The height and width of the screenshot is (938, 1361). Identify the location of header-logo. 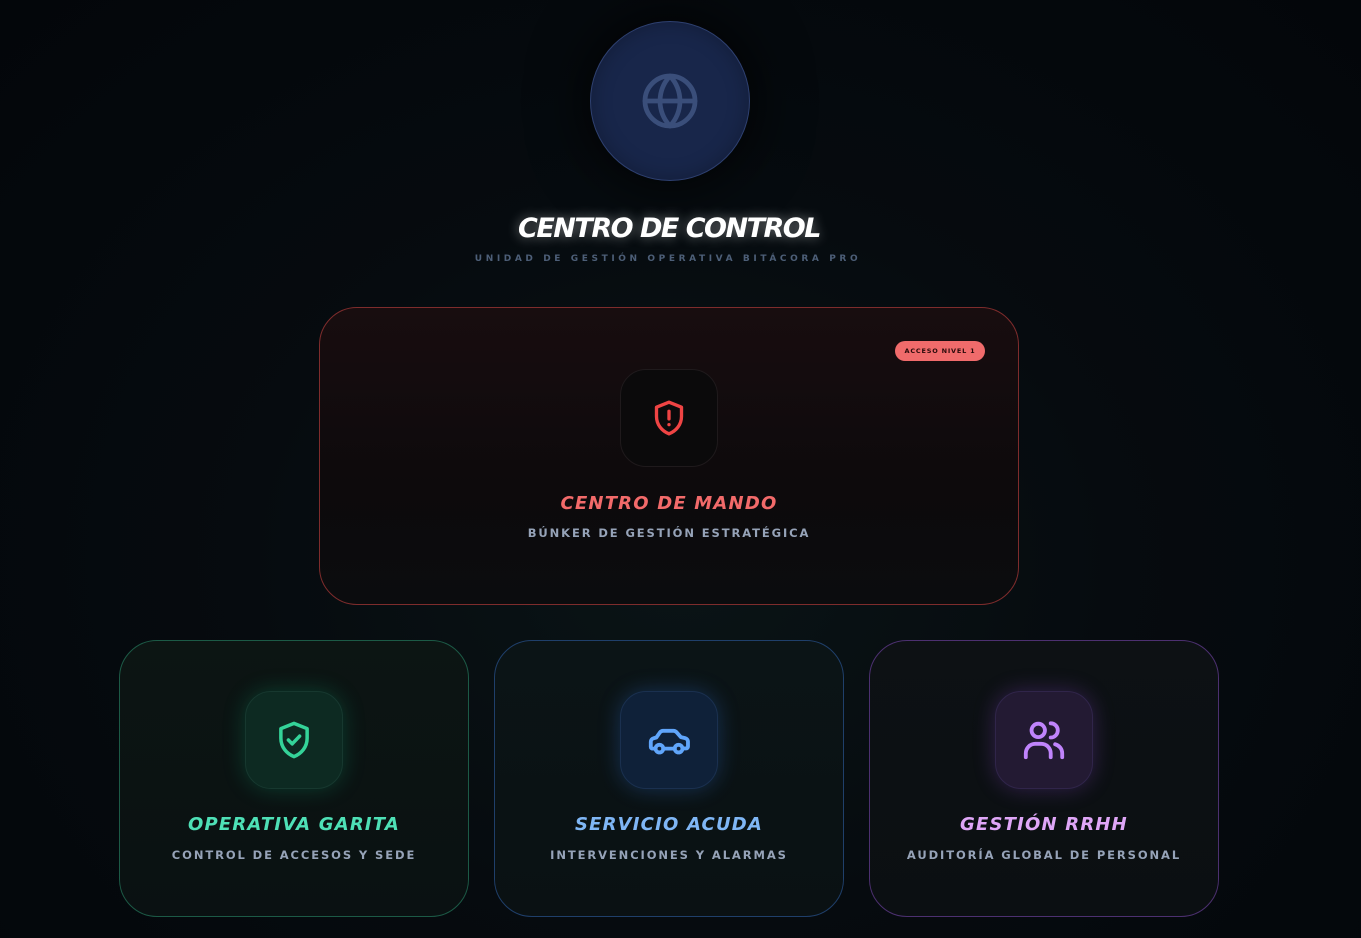
(670, 101).